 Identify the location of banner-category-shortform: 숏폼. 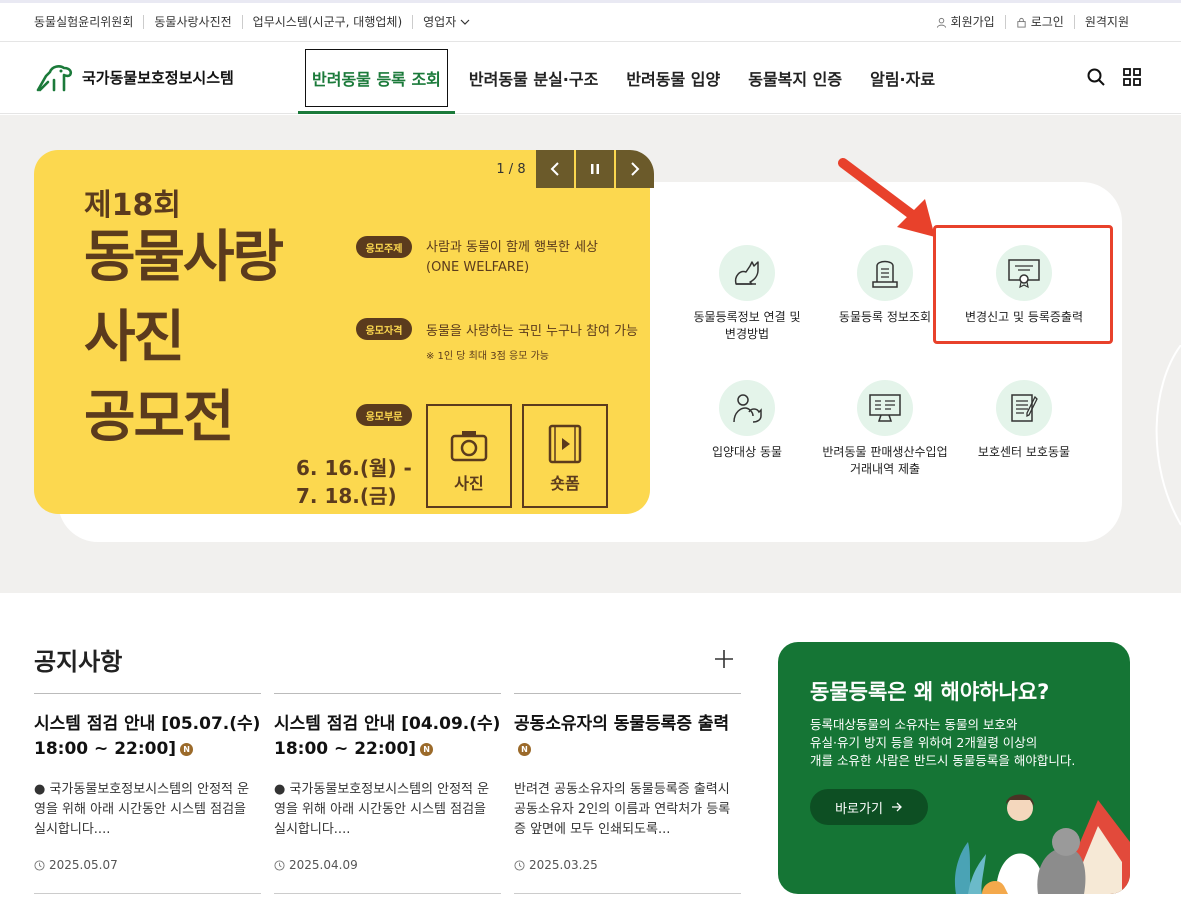
(565, 456).